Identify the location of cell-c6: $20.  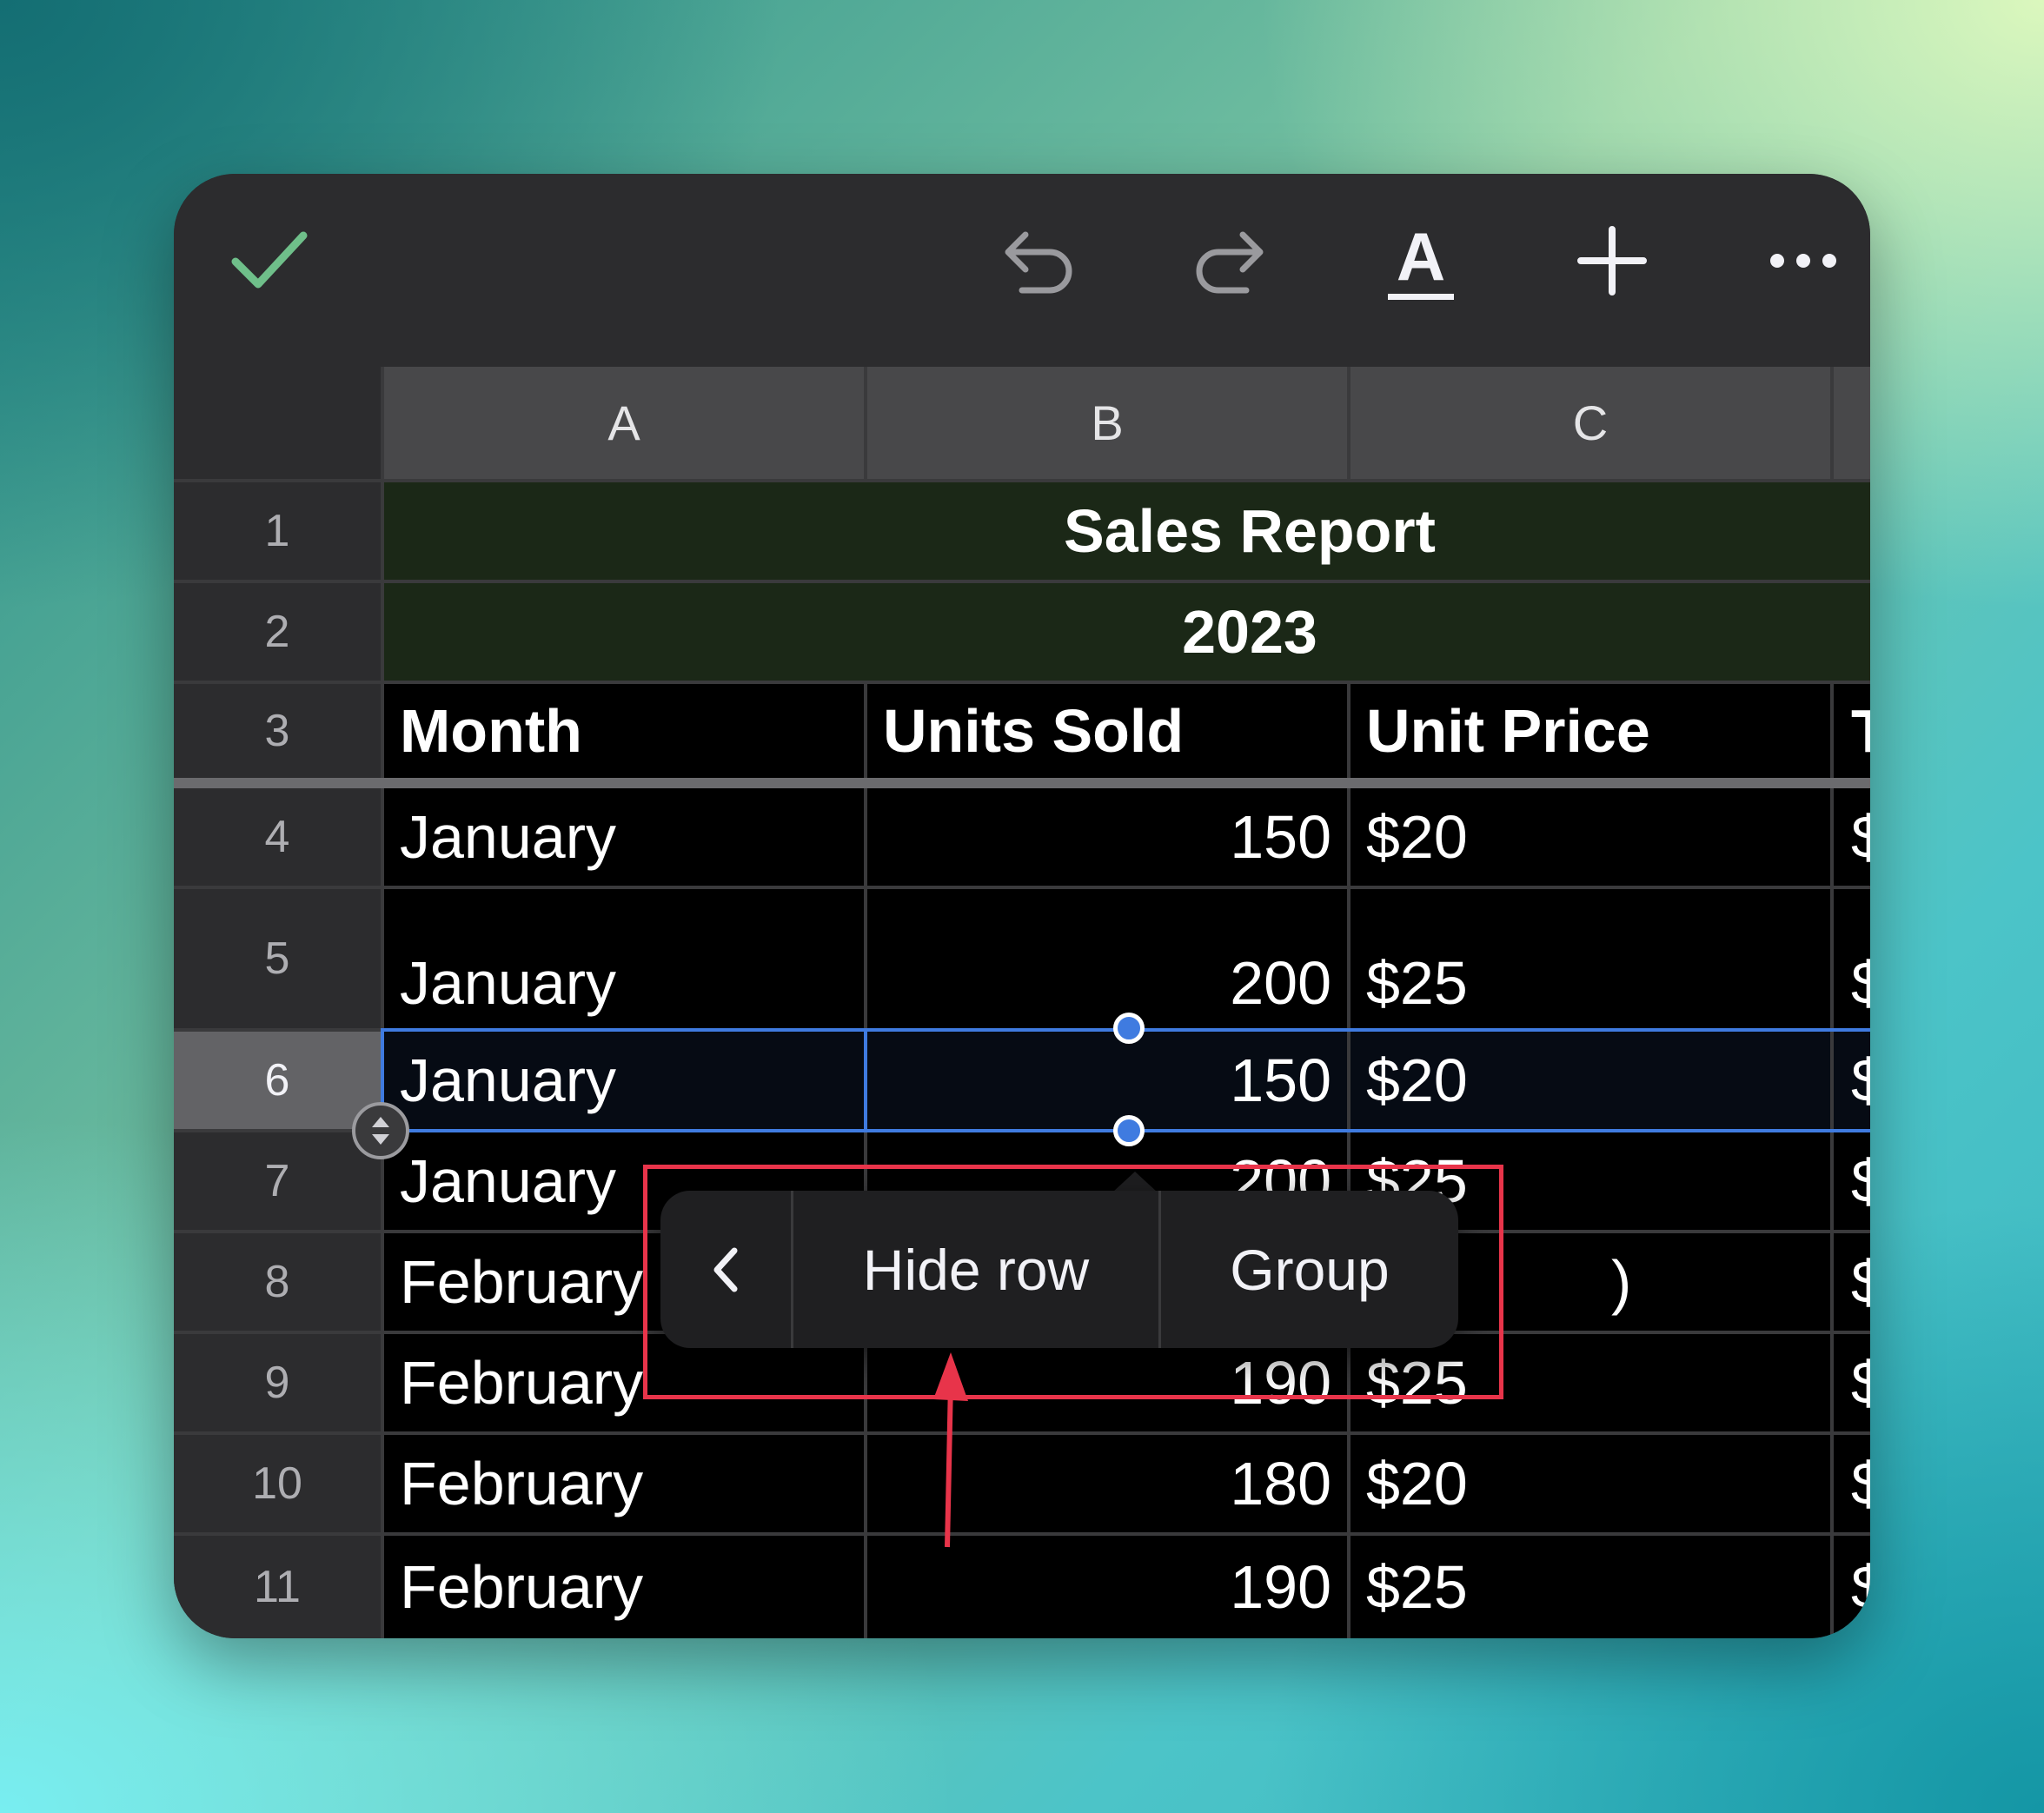
(1590, 1080).